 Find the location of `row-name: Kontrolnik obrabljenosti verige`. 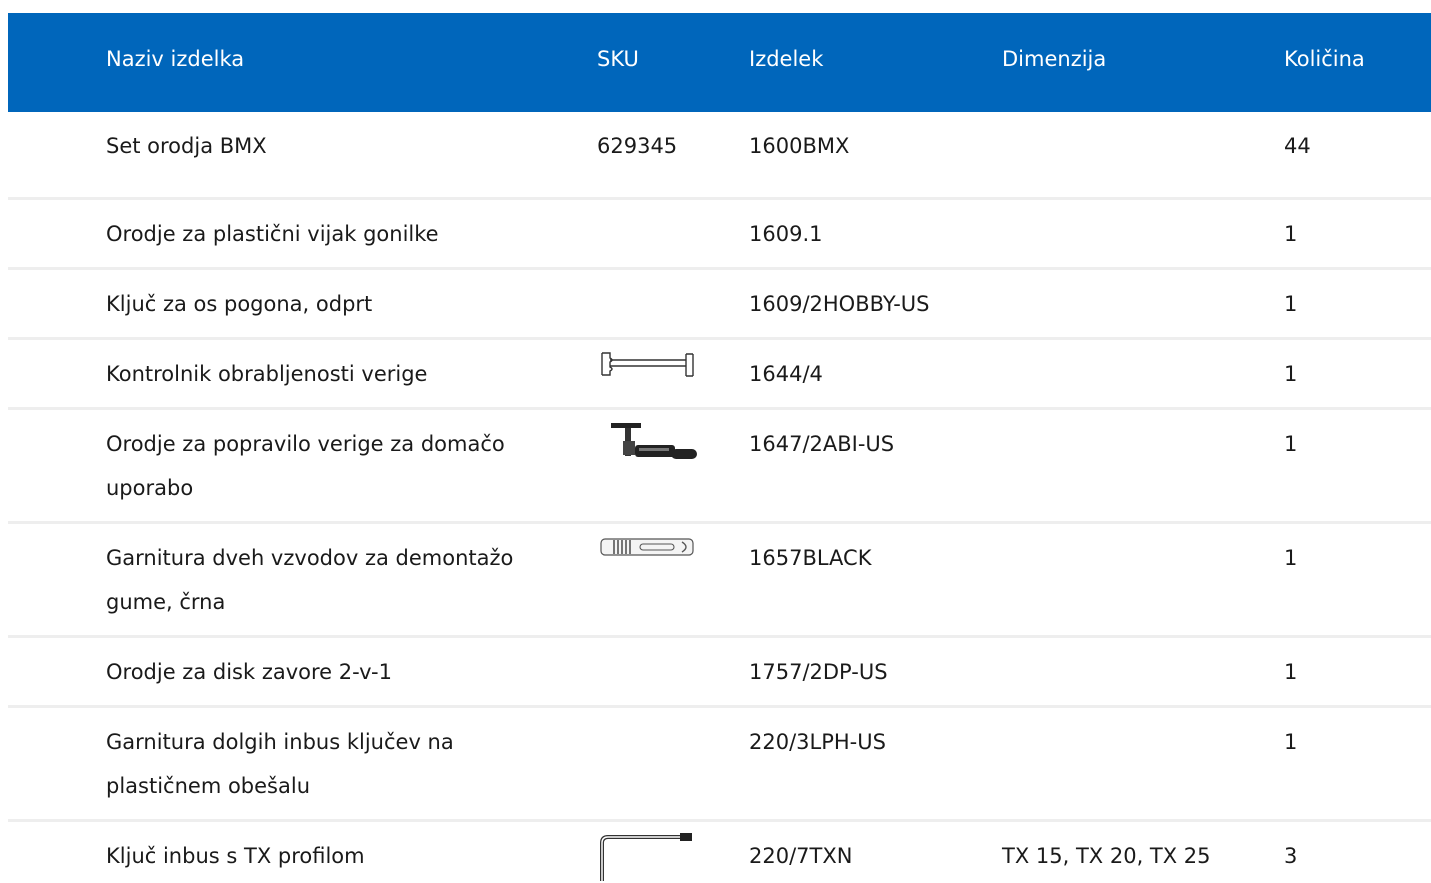

row-name: Kontrolnik obrabljenosti verige is located at coordinates (267, 374).